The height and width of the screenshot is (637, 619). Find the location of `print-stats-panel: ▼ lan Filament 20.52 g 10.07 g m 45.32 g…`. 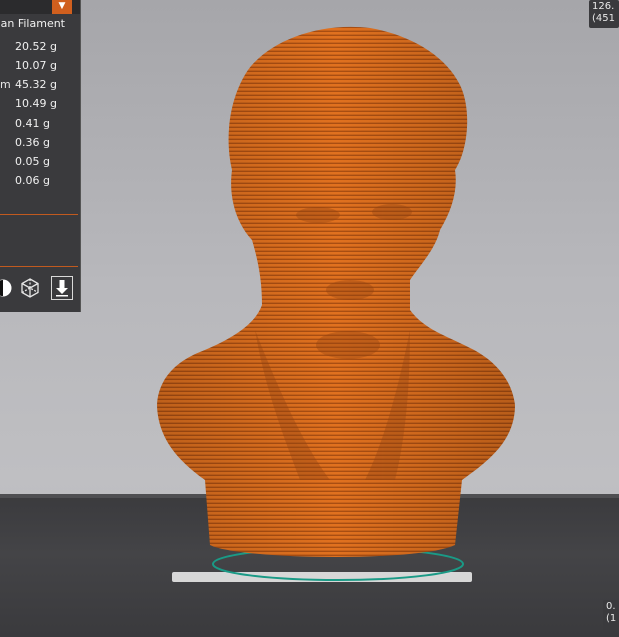

print-stats-panel: ▼ lan Filament 20.52 g 10.07 g m 45.32 g… is located at coordinates (40, 156).